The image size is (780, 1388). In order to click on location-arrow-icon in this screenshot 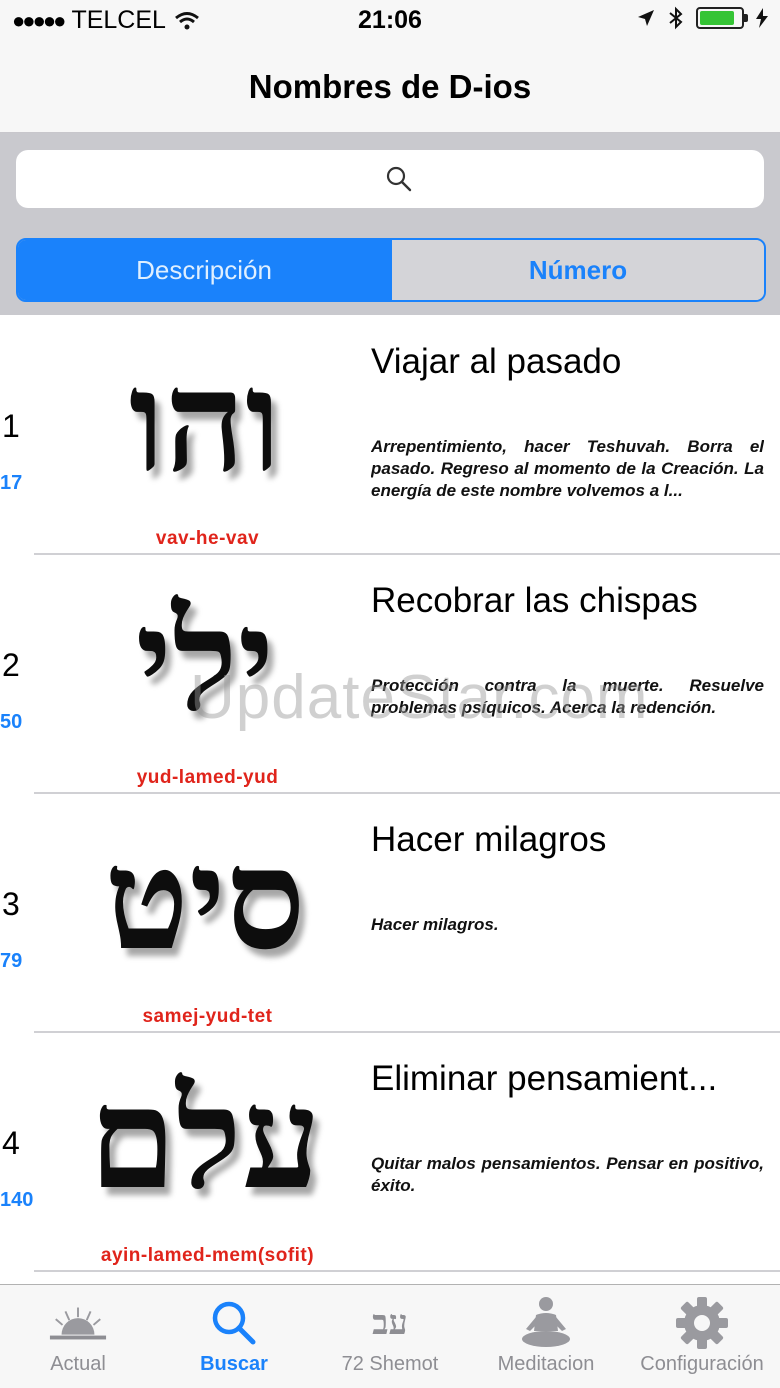, I will do `click(646, 18)`.